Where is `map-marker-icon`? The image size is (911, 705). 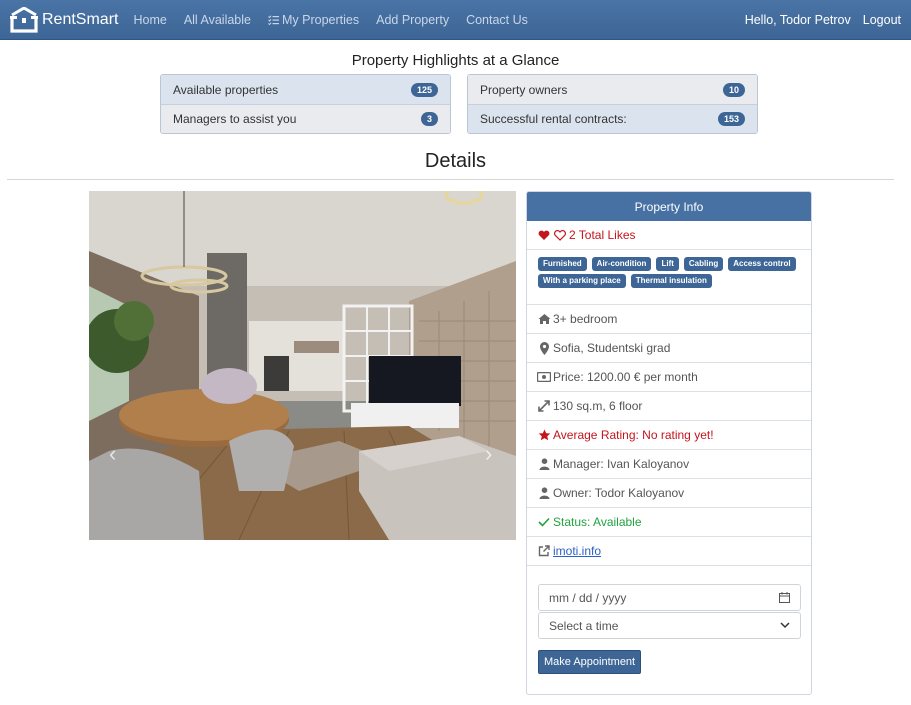
map-marker-icon is located at coordinates (544, 348).